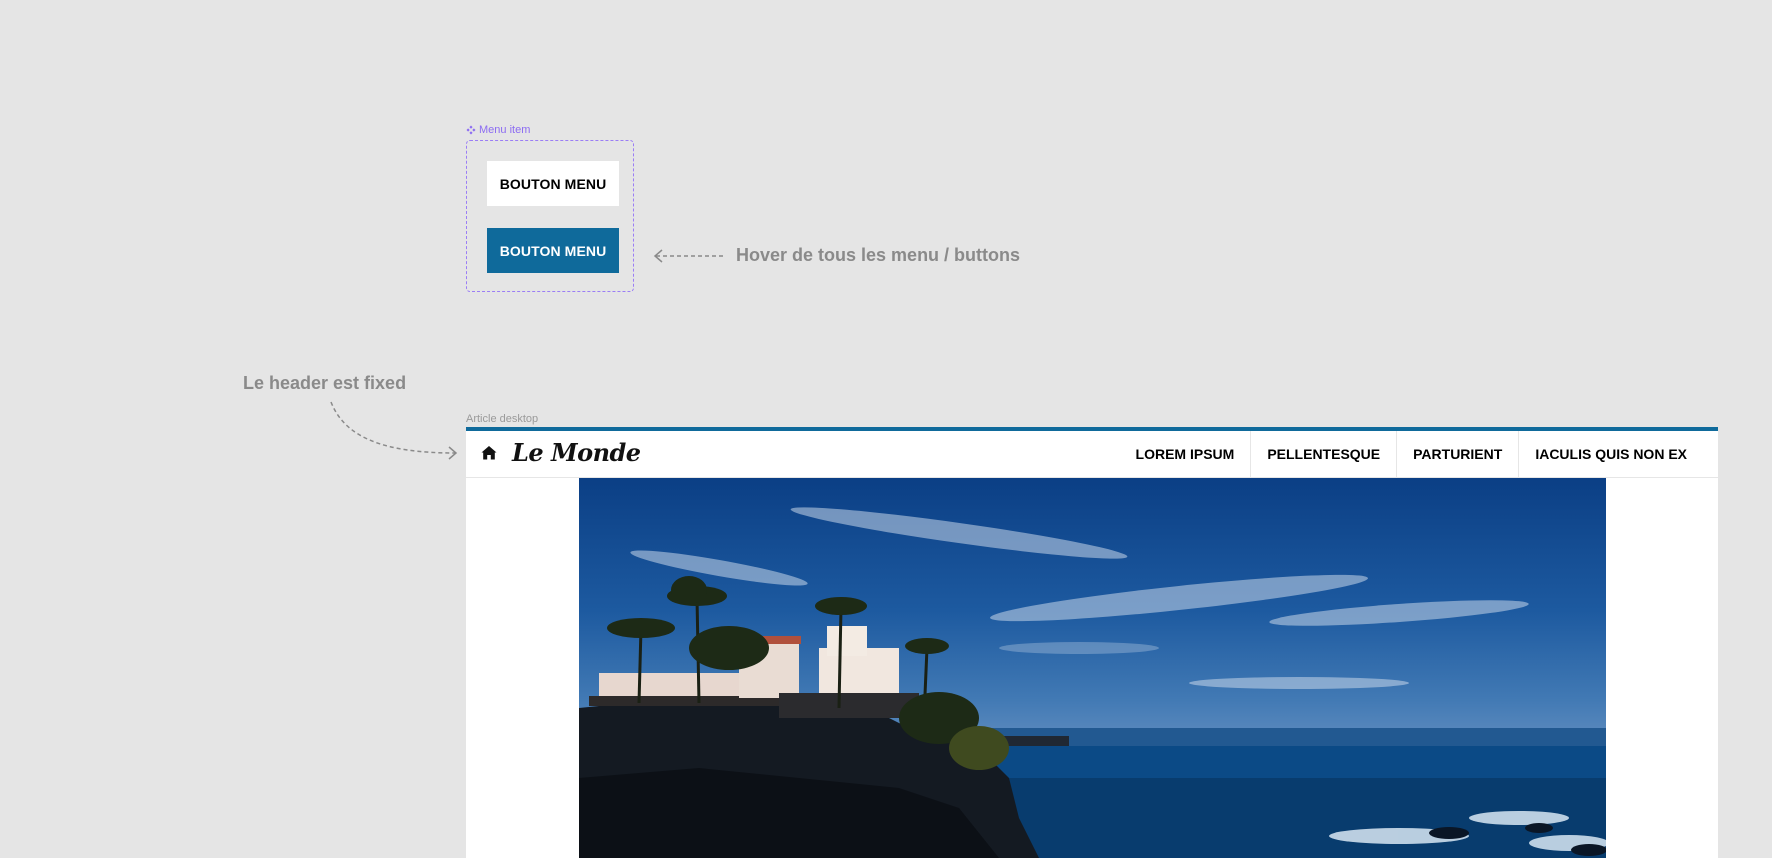 The height and width of the screenshot is (858, 1772). I want to click on nav-item-pellentesque: PELLENTESQUE, so click(1323, 454).